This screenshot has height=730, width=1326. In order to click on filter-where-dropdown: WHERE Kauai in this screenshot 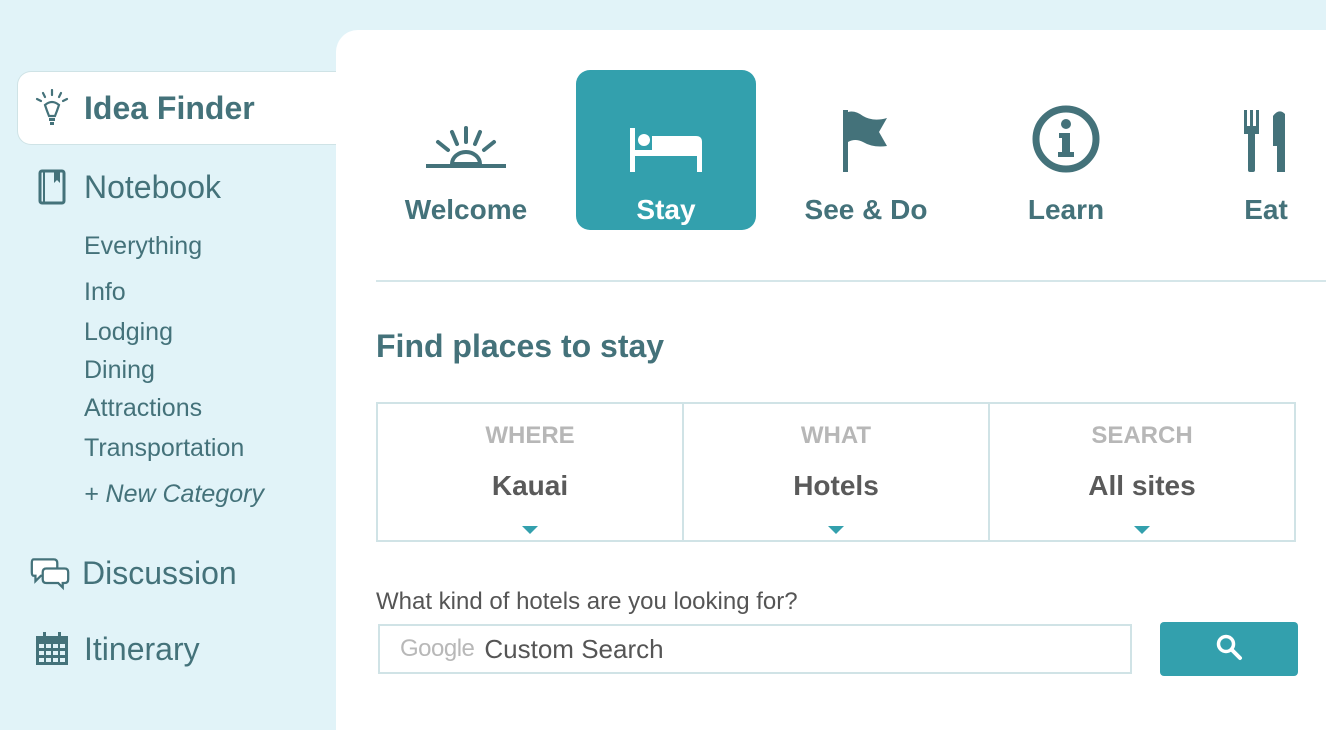, I will do `click(531, 472)`.